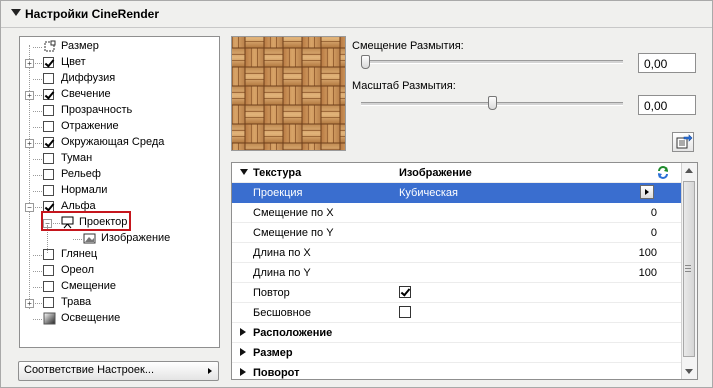 The image size is (713, 388). I want to click on blur-offset-track, so click(492, 62).